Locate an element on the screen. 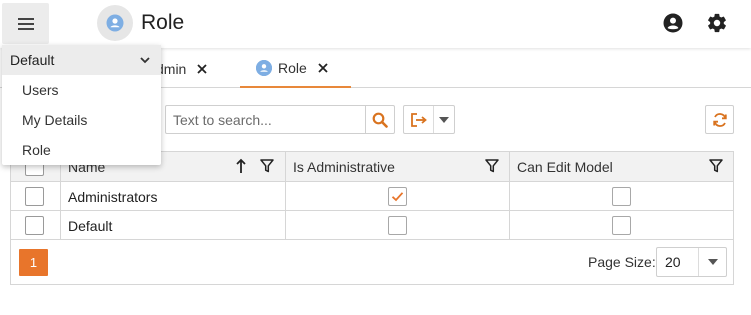 The width and height of the screenshot is (751, 315). refresh-button is located at coordinates (719, 119).